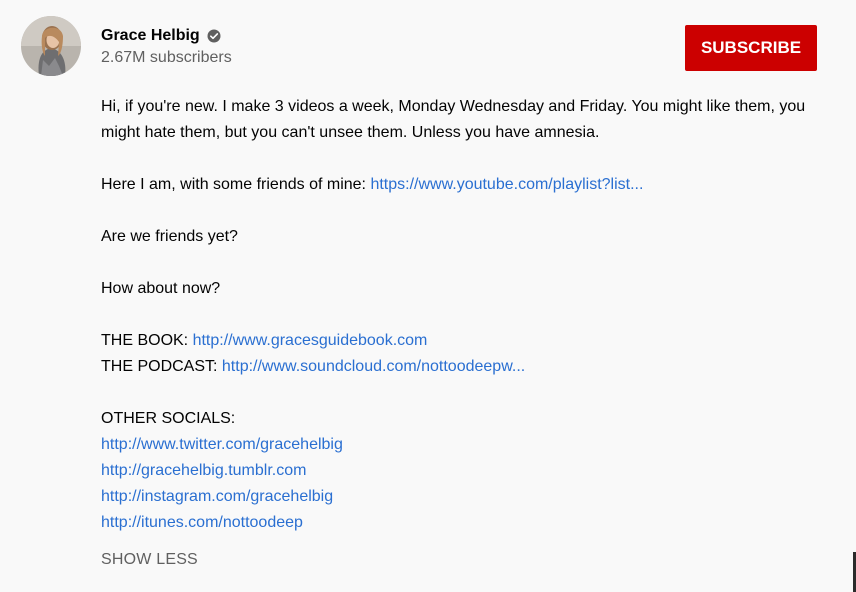 The height and width of the screenshot is (592, 856). What do you see at coordinates (202, 522) in the screenshot?
I see `itunes-link: http://itunes.com/nottoodeep` at bounding box center [202, 522].